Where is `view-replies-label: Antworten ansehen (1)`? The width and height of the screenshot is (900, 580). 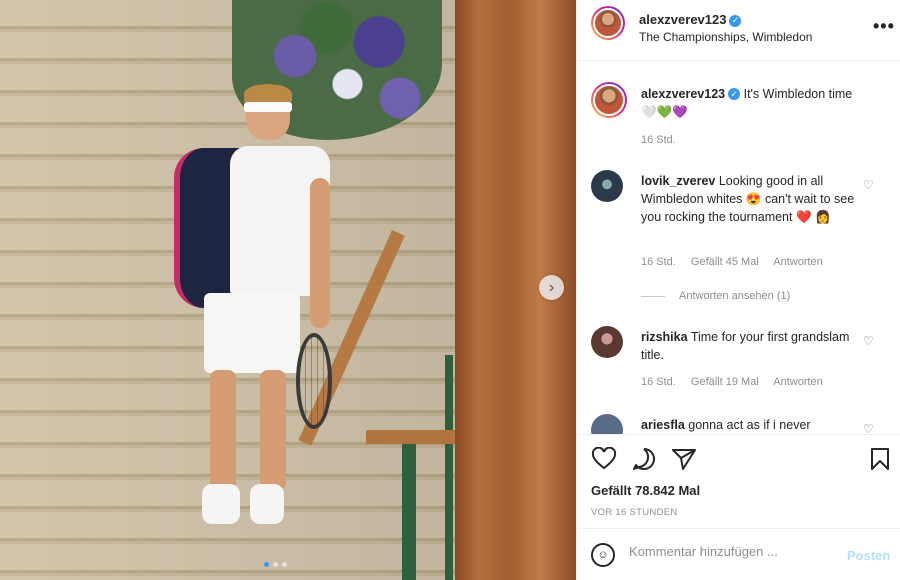 view-replies-label: Antworten ansehen (1) is located at coordinates (735, 296).